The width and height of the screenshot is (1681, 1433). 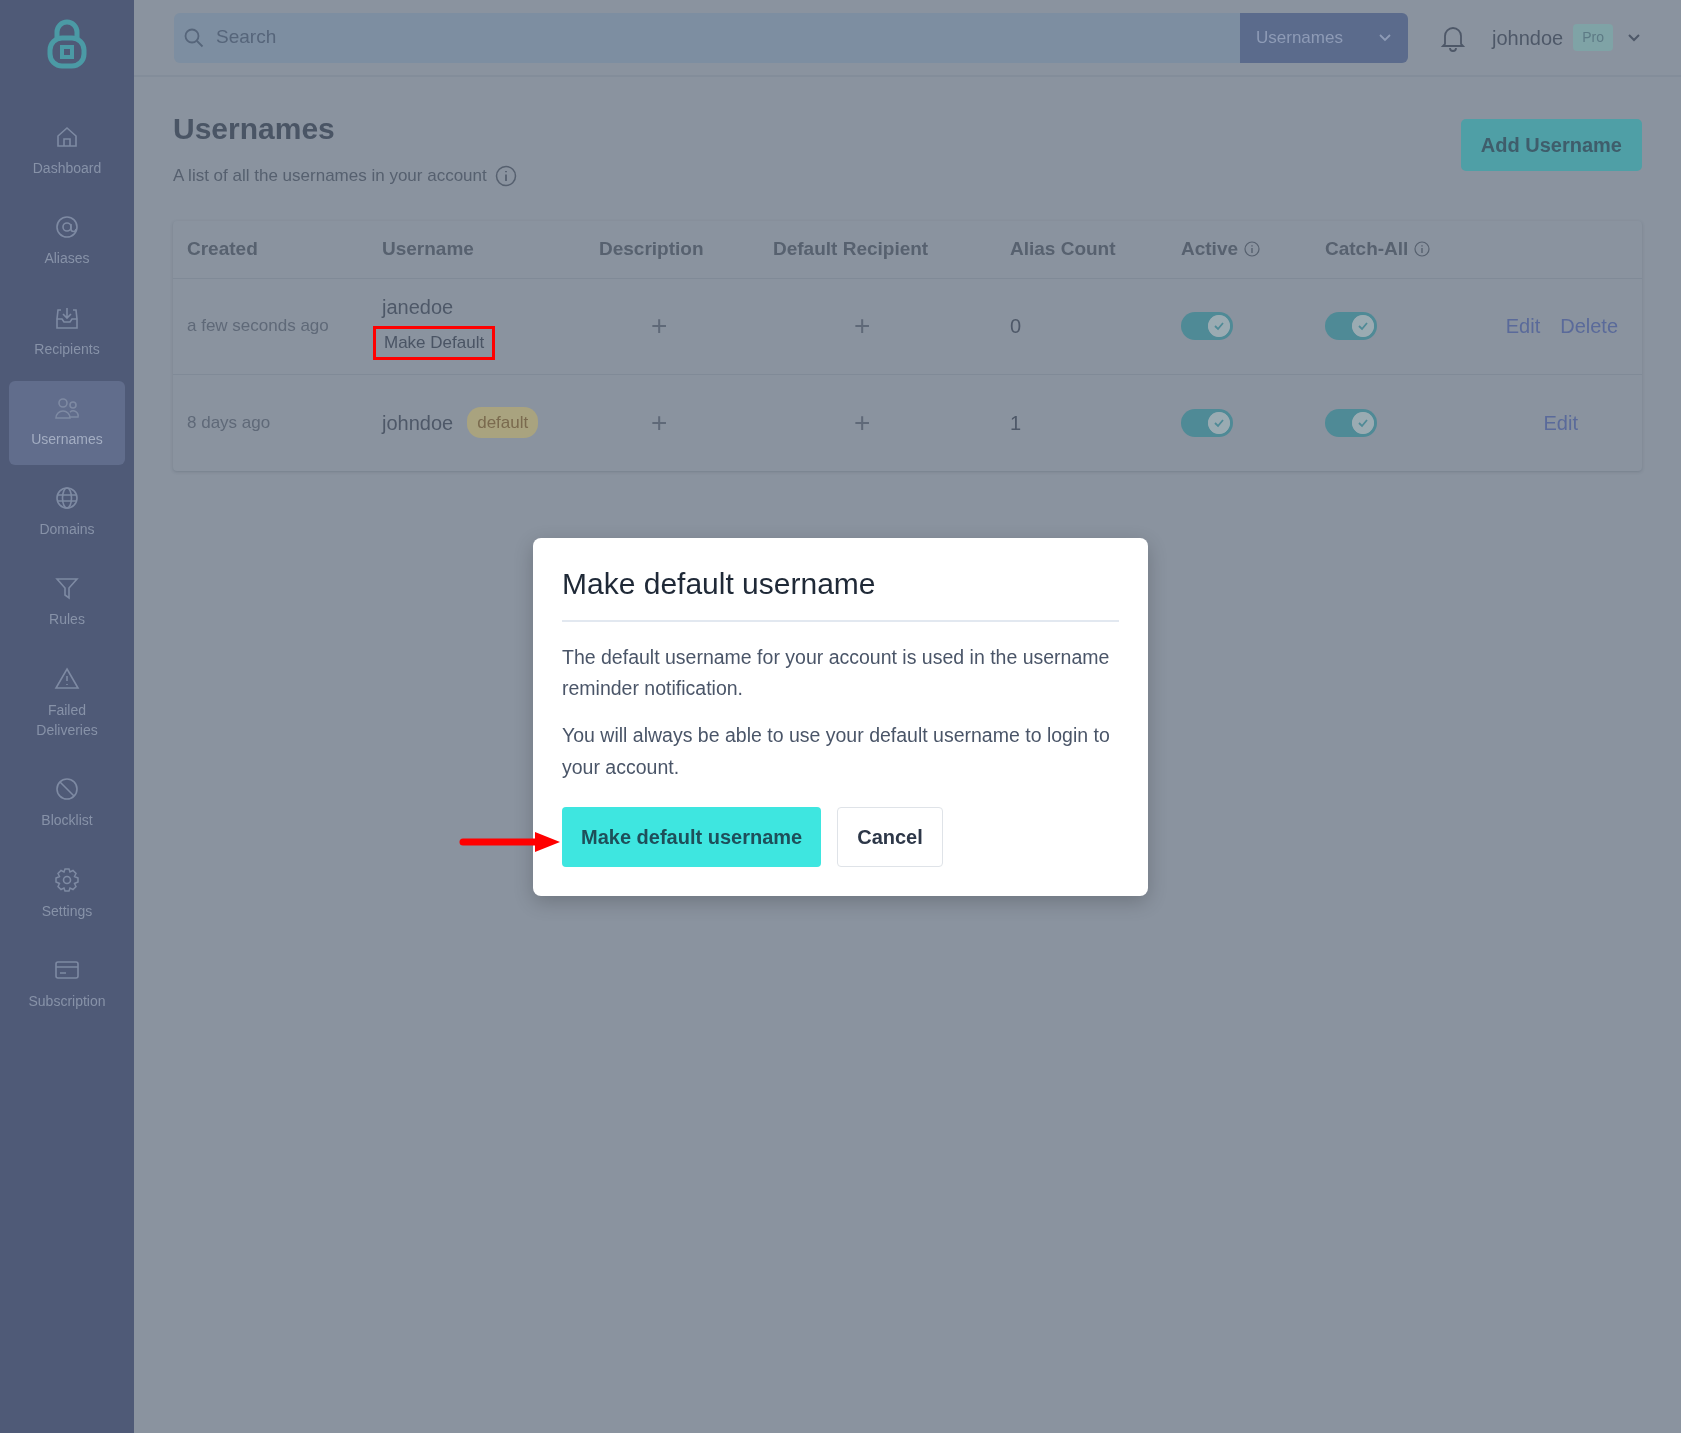 I want to click on username-text: janedoe, so click(x=418, y=308).